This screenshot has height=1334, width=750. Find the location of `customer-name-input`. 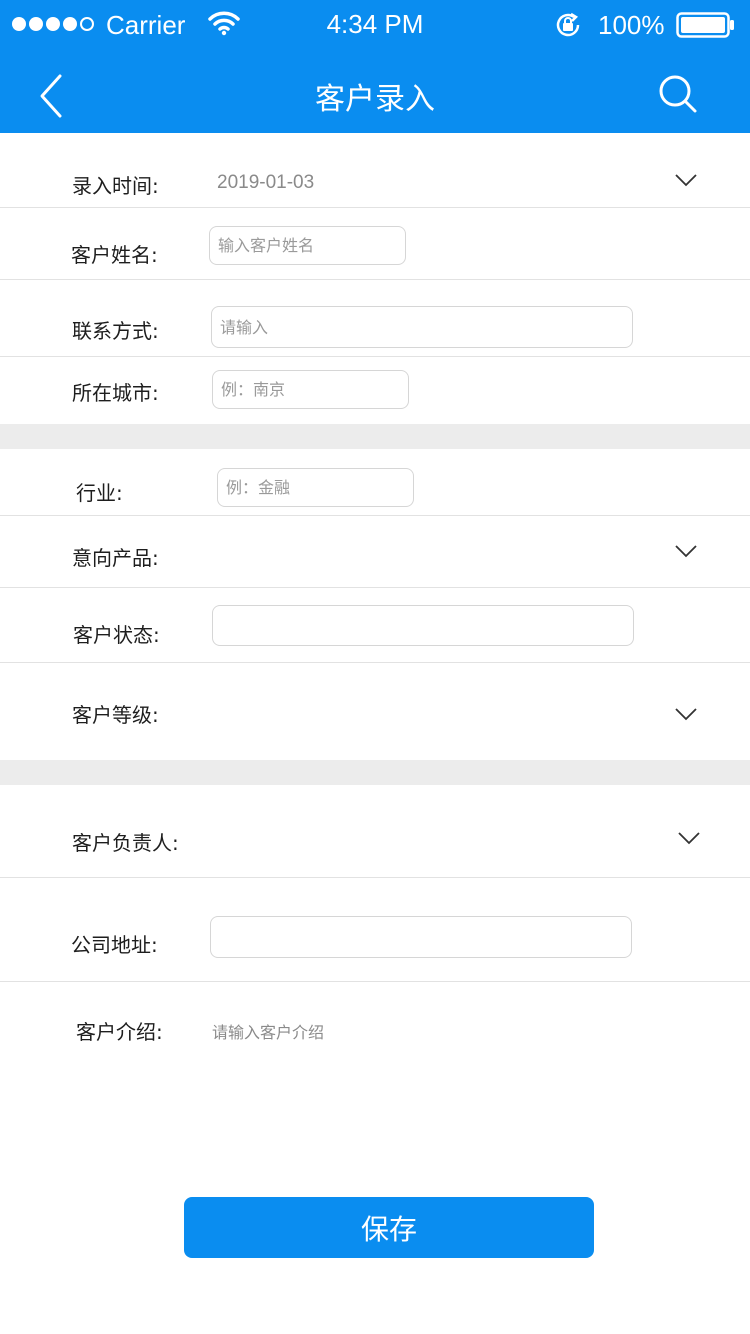

customer-name-input is located at coordinates (307, 245).